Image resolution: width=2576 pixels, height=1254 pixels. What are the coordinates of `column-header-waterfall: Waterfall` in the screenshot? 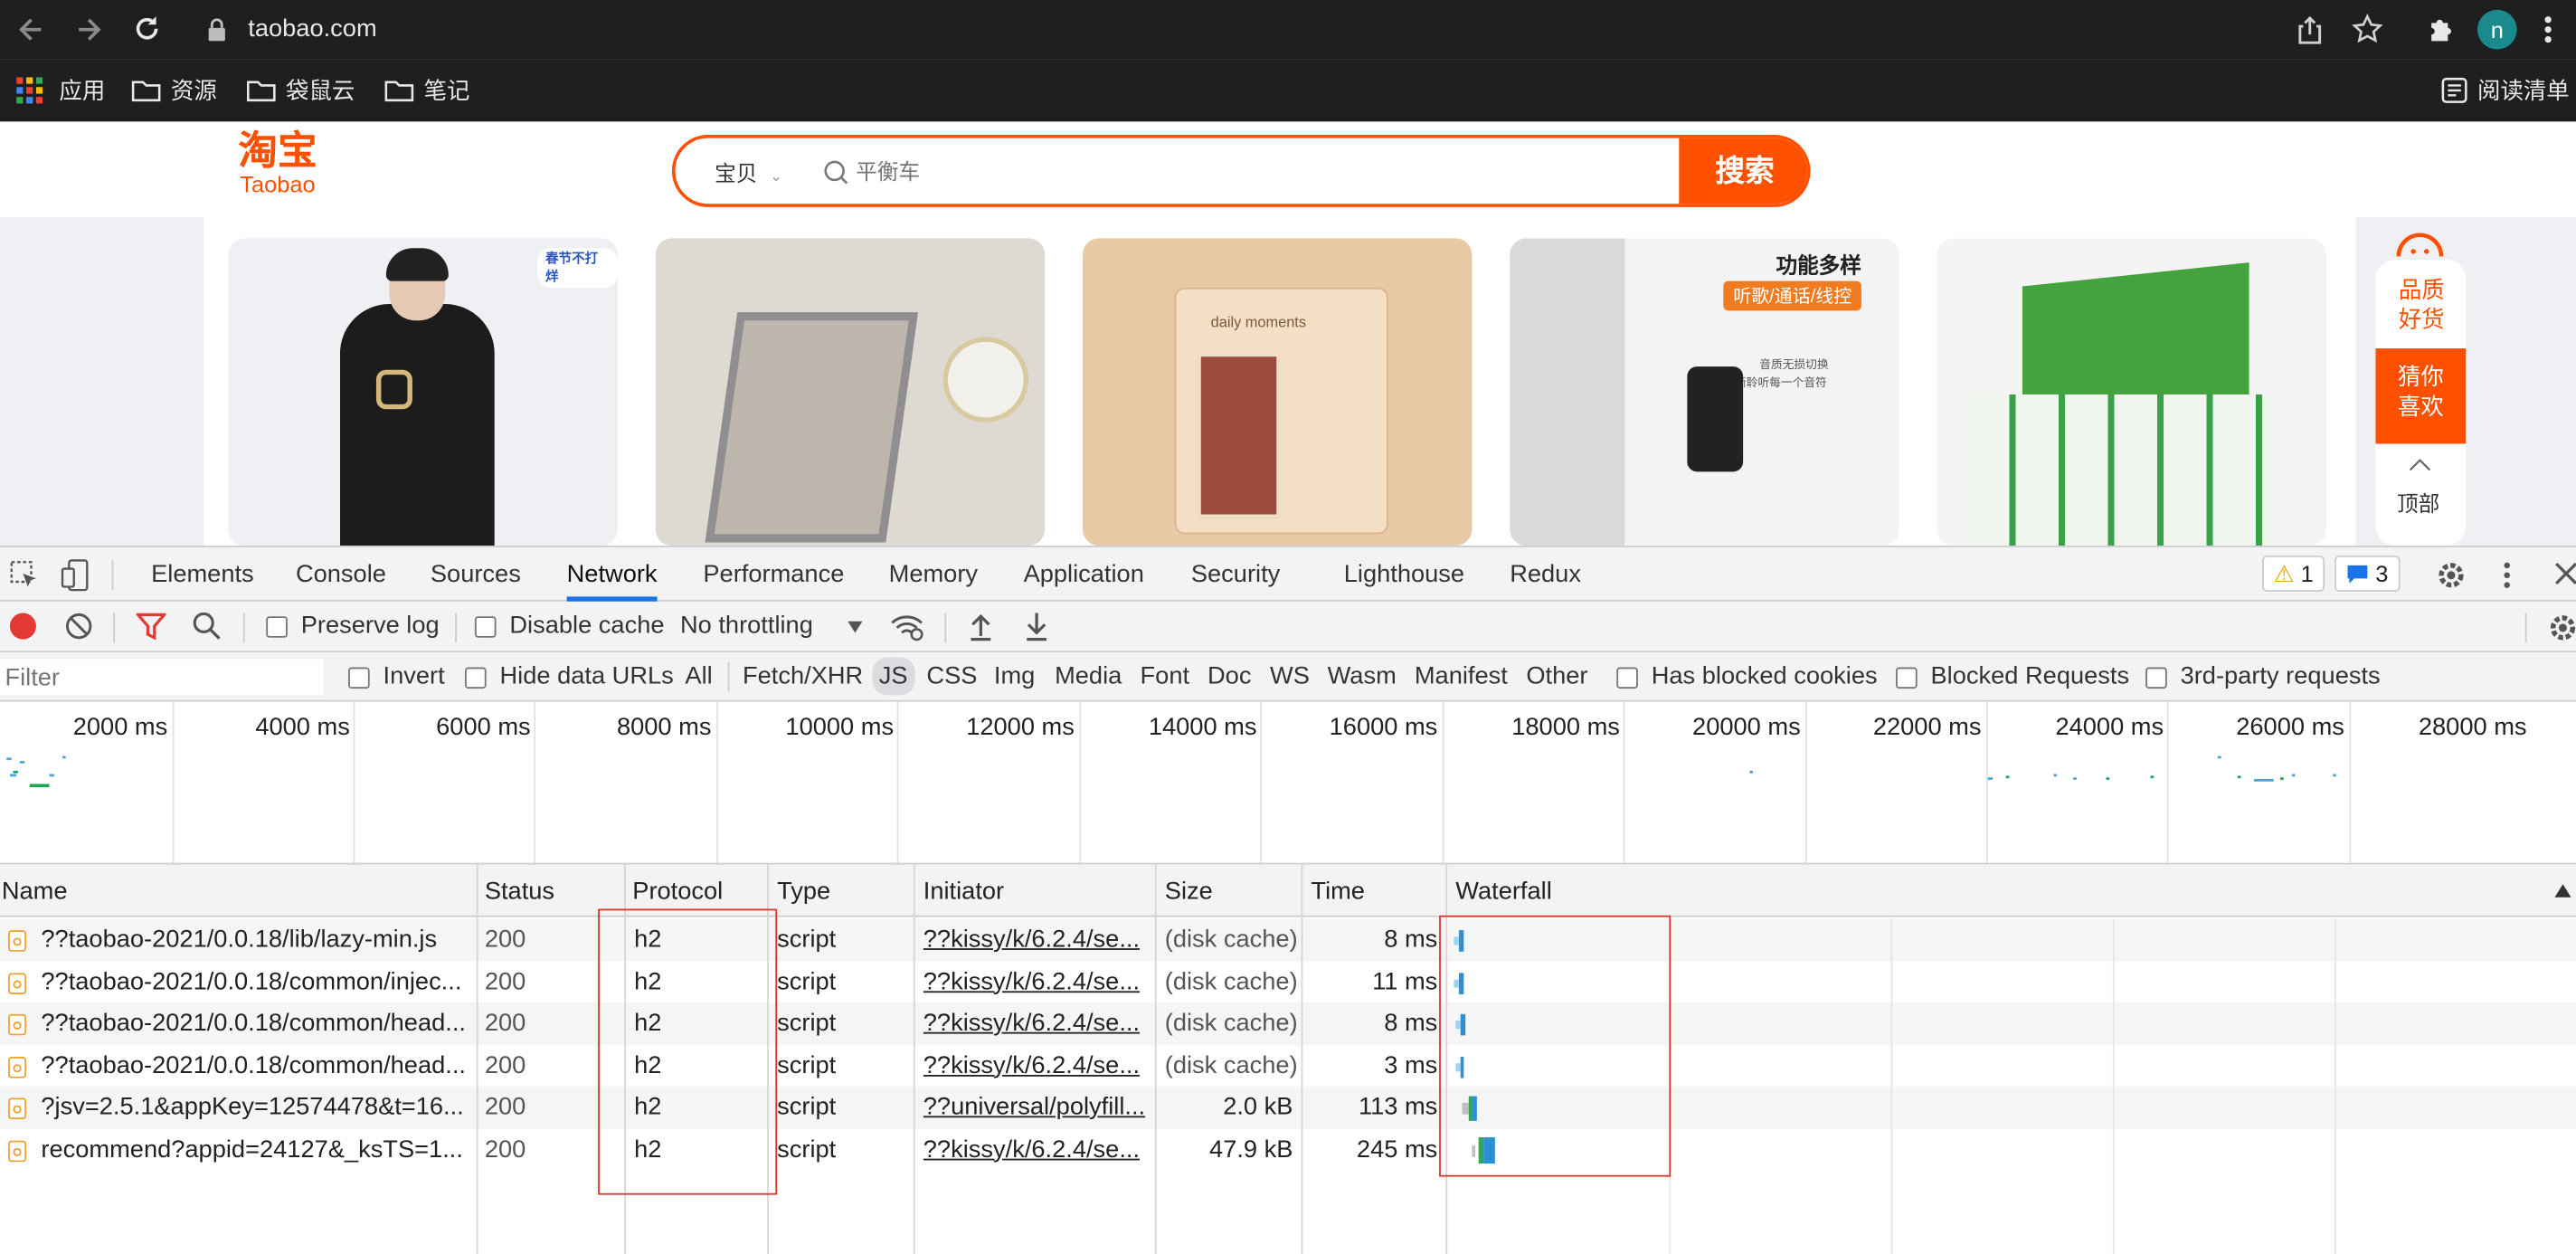 It's located at (1503, 892).